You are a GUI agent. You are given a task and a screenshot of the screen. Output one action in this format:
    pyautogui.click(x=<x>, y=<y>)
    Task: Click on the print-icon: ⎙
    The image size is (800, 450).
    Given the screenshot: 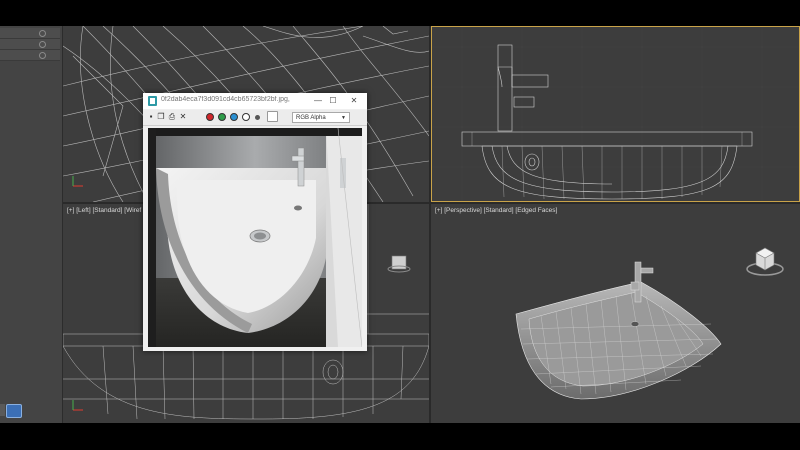 What is the action you would take?
    pyautogui.click(x=172, y=117)
    